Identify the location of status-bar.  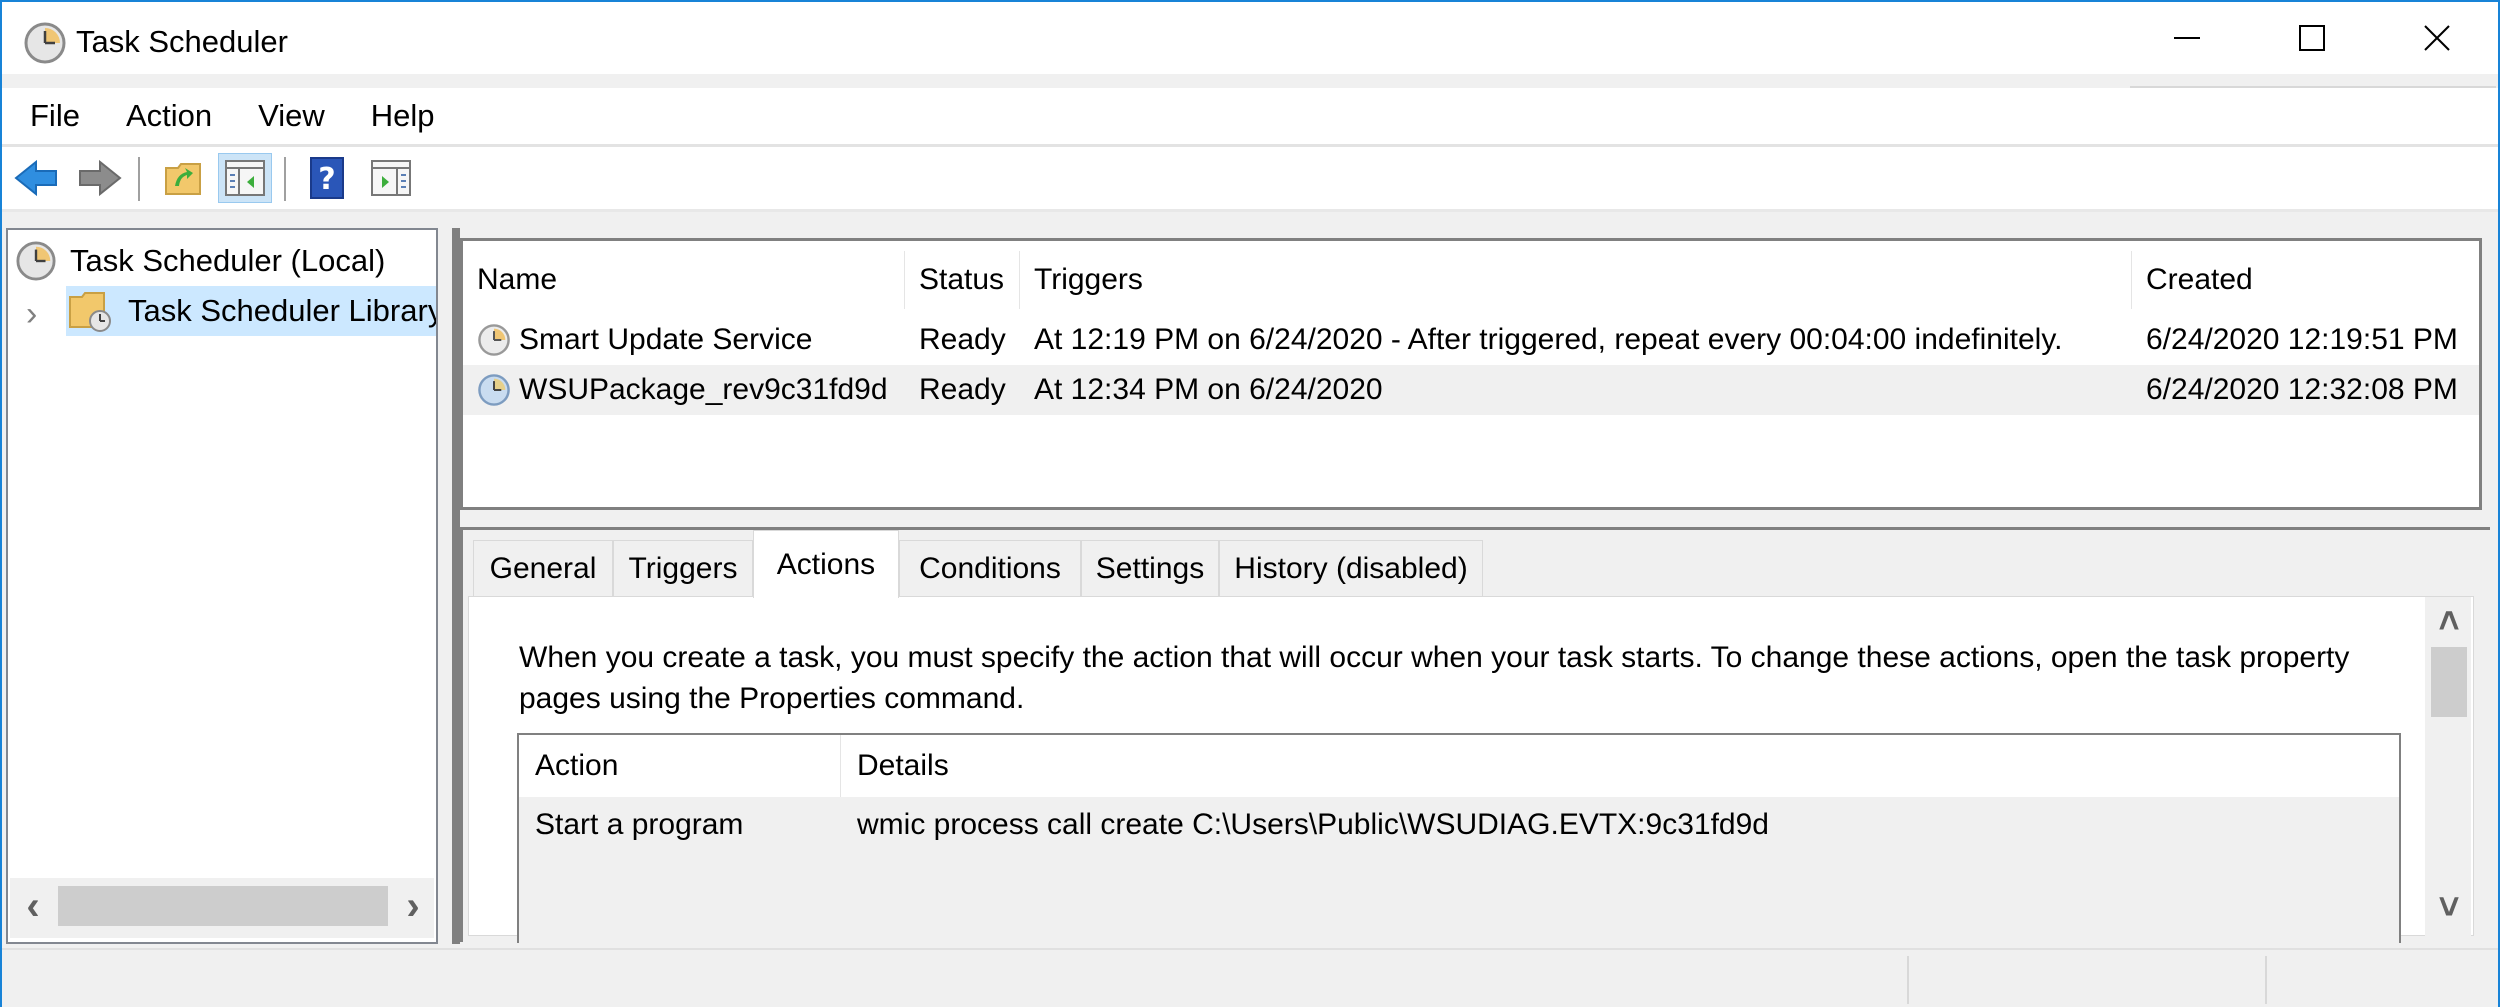
(1250, 977).